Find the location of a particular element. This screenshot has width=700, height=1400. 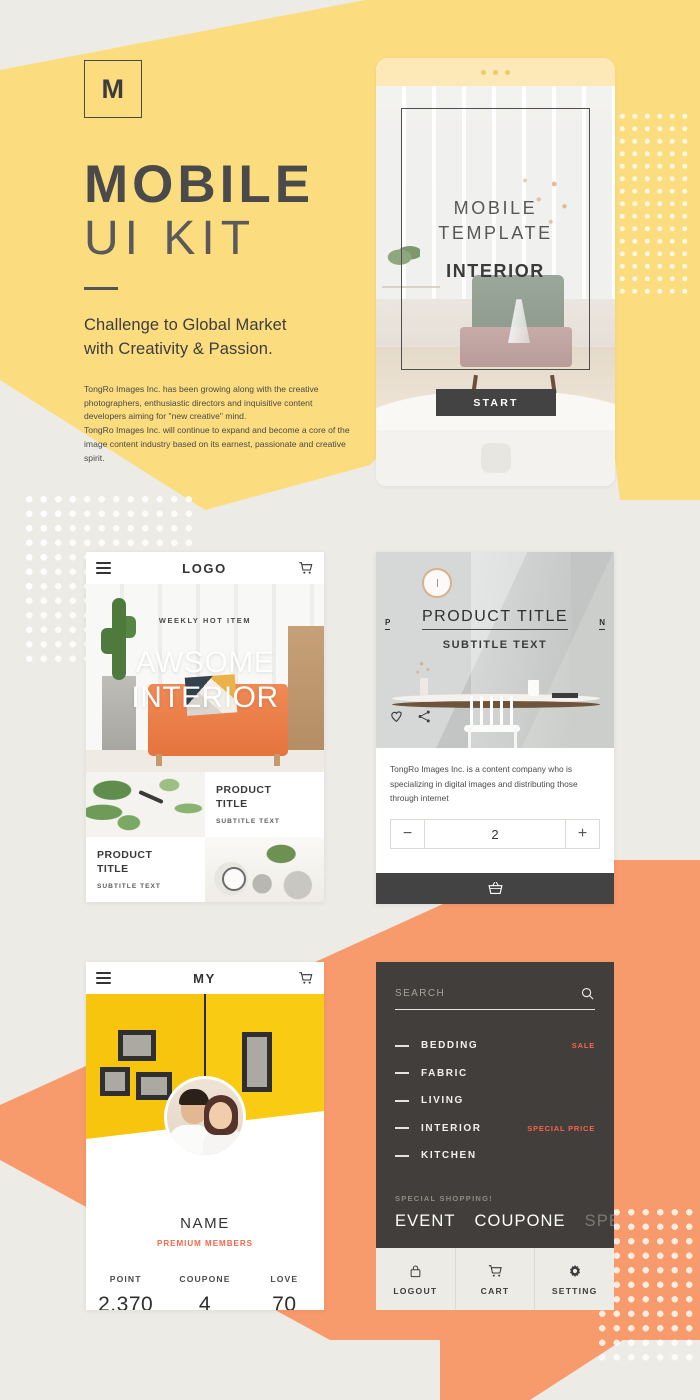

chair-seat is located at coordinates (492, 728).